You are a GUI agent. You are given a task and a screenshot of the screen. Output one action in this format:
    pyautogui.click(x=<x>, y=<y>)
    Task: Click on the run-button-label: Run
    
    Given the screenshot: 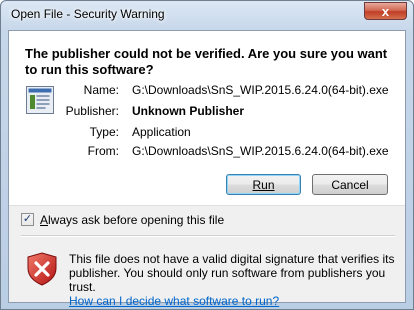 What is the action you would take?
    pyautogui.click(x=263, y=184)
    